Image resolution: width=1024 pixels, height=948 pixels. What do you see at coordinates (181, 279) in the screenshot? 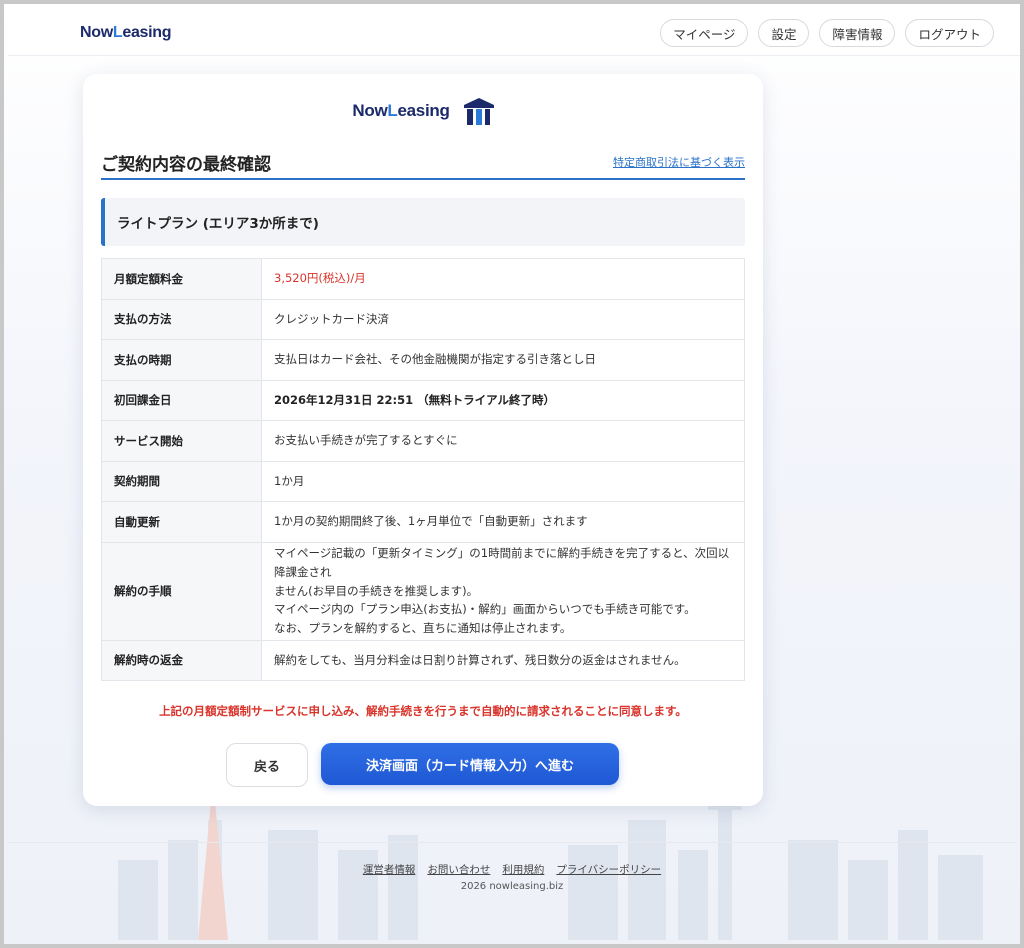
I see `row-key: 月額定額料金` at bounding box center [181, 279].